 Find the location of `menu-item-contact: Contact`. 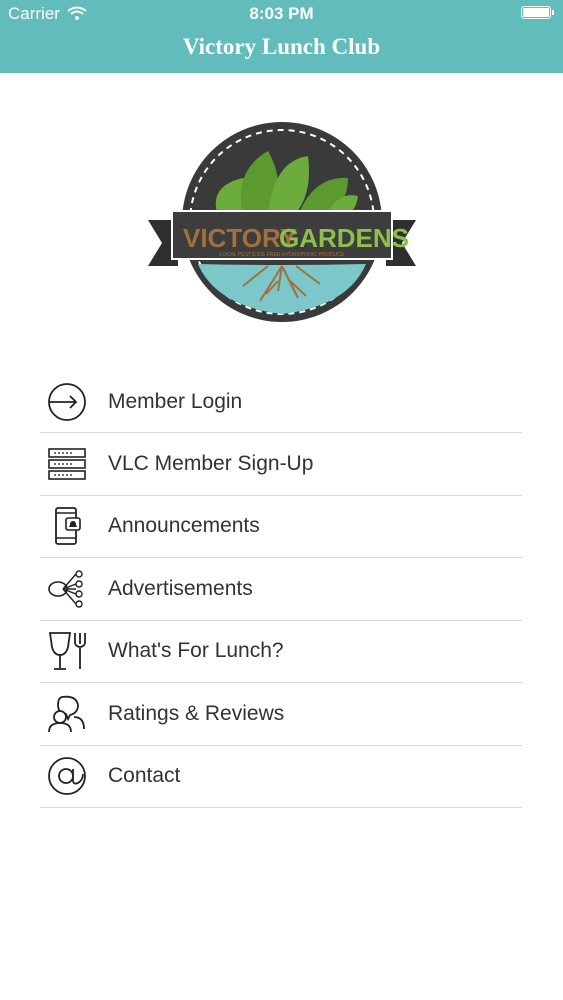

menu-item-contact: Contact is located at coordinates (281, 777).